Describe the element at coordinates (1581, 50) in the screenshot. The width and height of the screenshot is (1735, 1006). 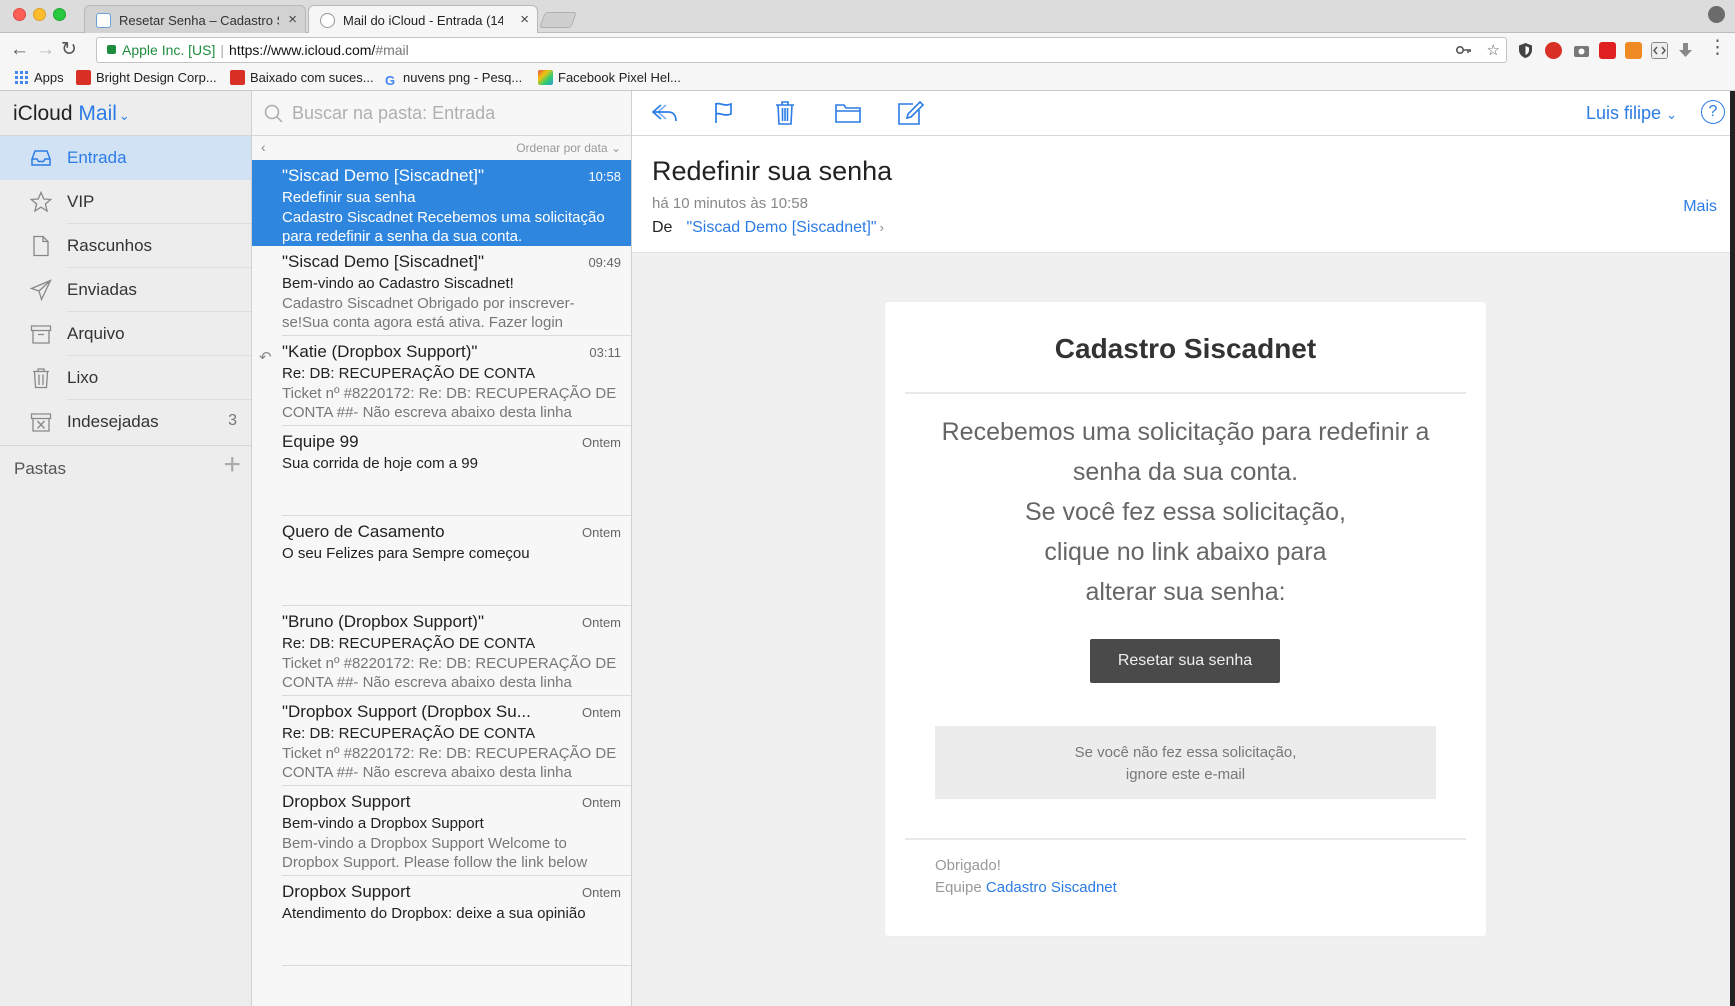
I see `camera-extension-icon` at that location.